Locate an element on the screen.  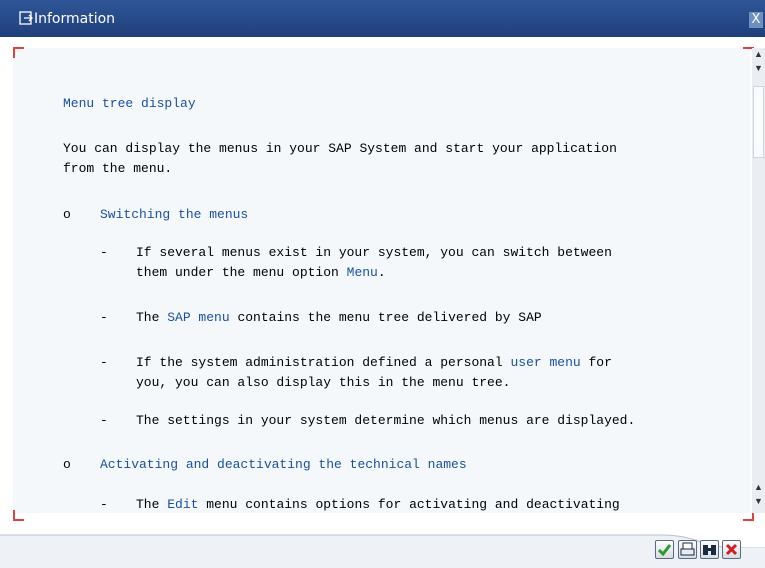
close-icon: X is located at coordinates (756, 19).